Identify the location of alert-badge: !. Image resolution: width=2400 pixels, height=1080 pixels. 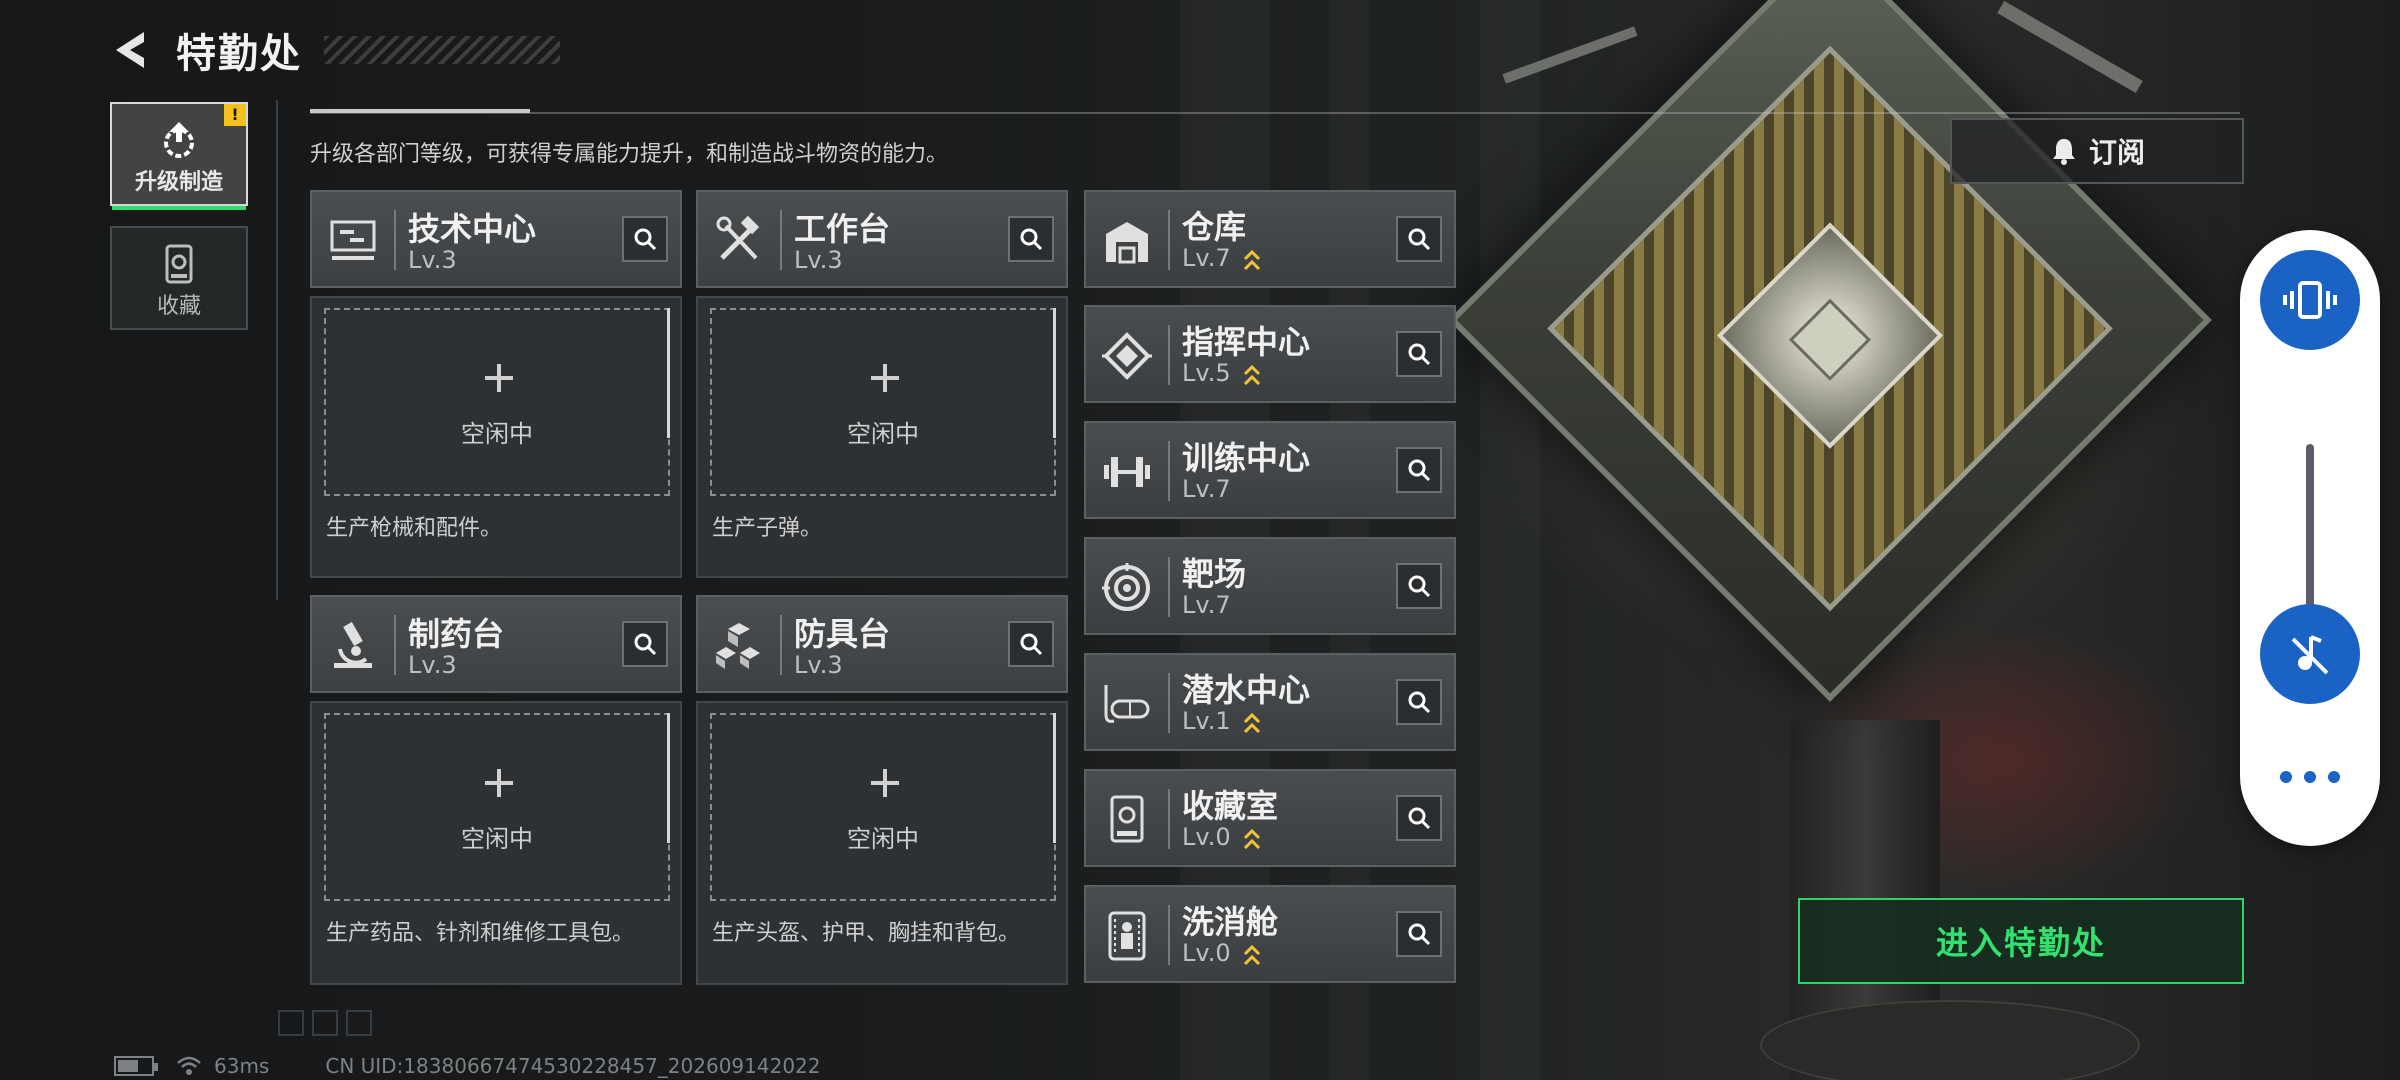
(235, 115).